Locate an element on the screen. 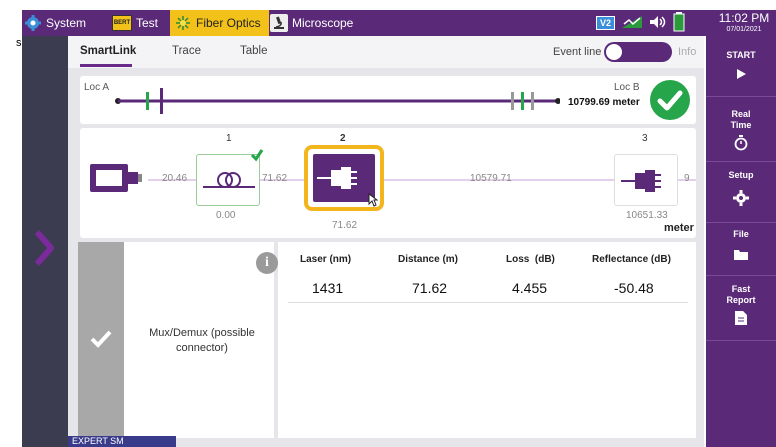 This screenshot has width=776, height=447. test-label: Test is located at coordinates (147, 23).